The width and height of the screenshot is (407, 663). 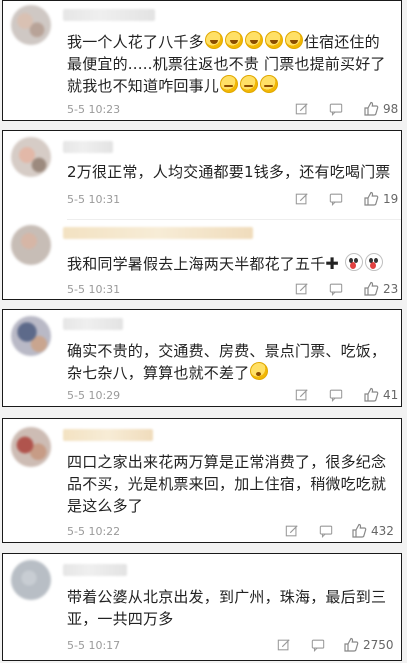 What do you see at coordinates (229, 362) in the screenshot?
I see `comment-text: 确实不贵的，交通费、房费、景点门票、吃饭， 杂七杂八，算算也就不差了` at bounding box center [229, 362].